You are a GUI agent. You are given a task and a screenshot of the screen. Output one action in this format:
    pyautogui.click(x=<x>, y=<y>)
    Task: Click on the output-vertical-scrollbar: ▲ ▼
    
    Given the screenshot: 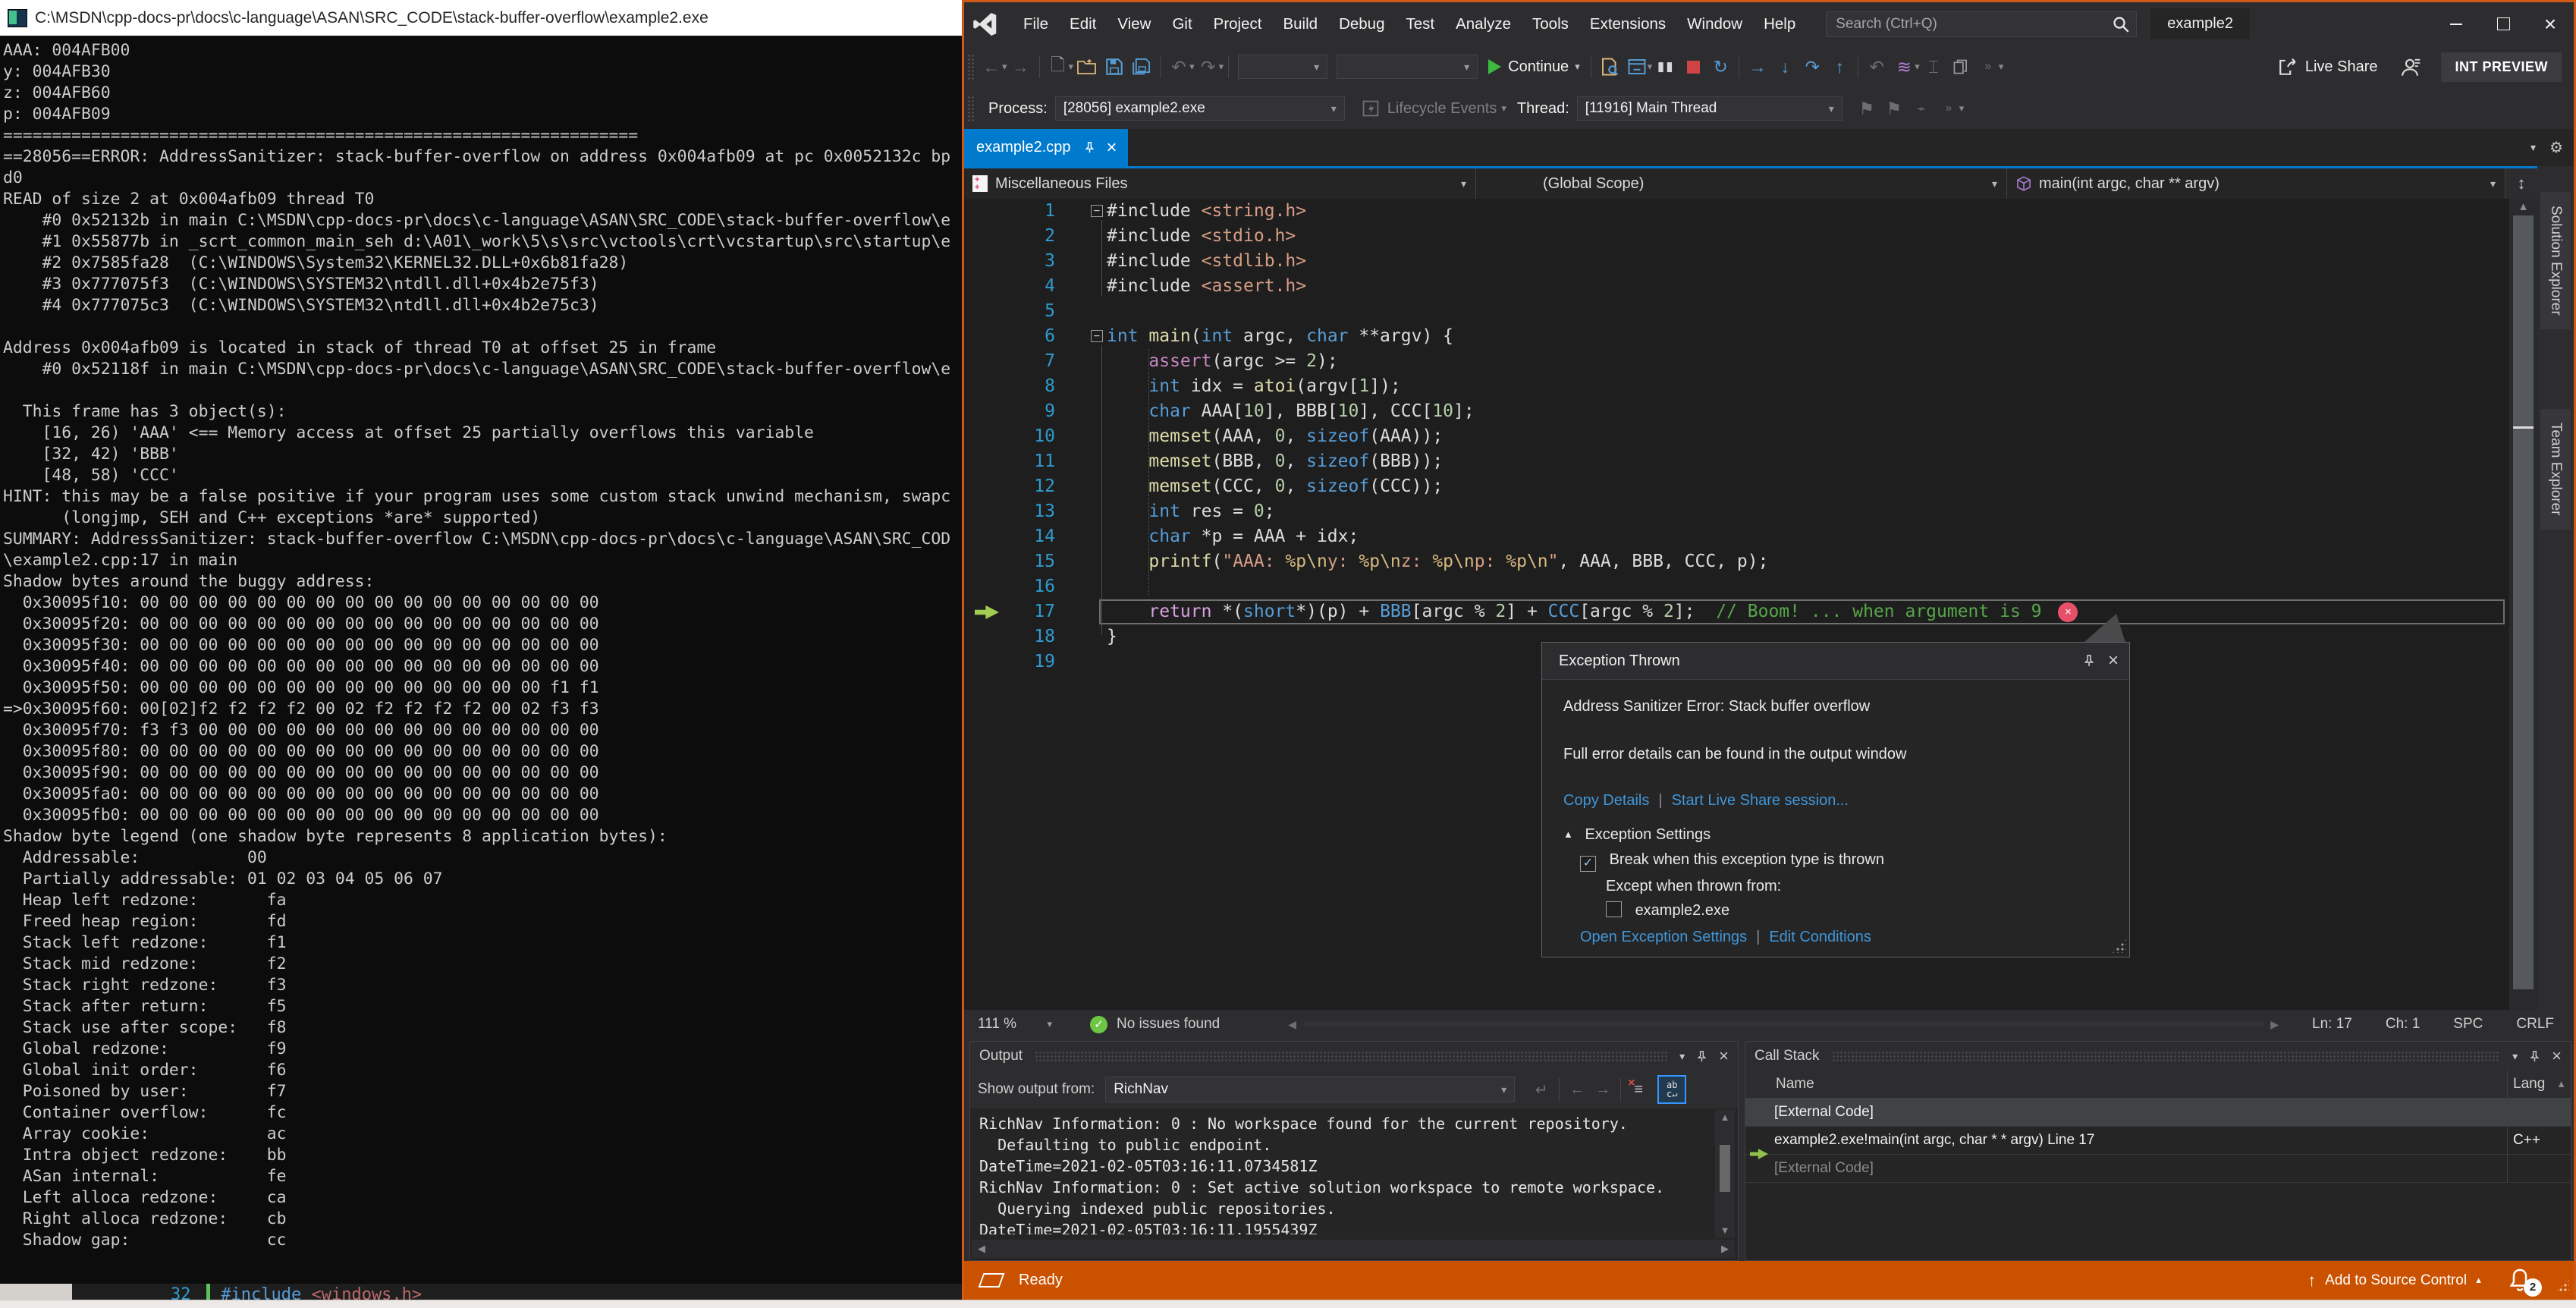 What is the action you would take?
    pyautogui.click(x=1725, y=1173)
    